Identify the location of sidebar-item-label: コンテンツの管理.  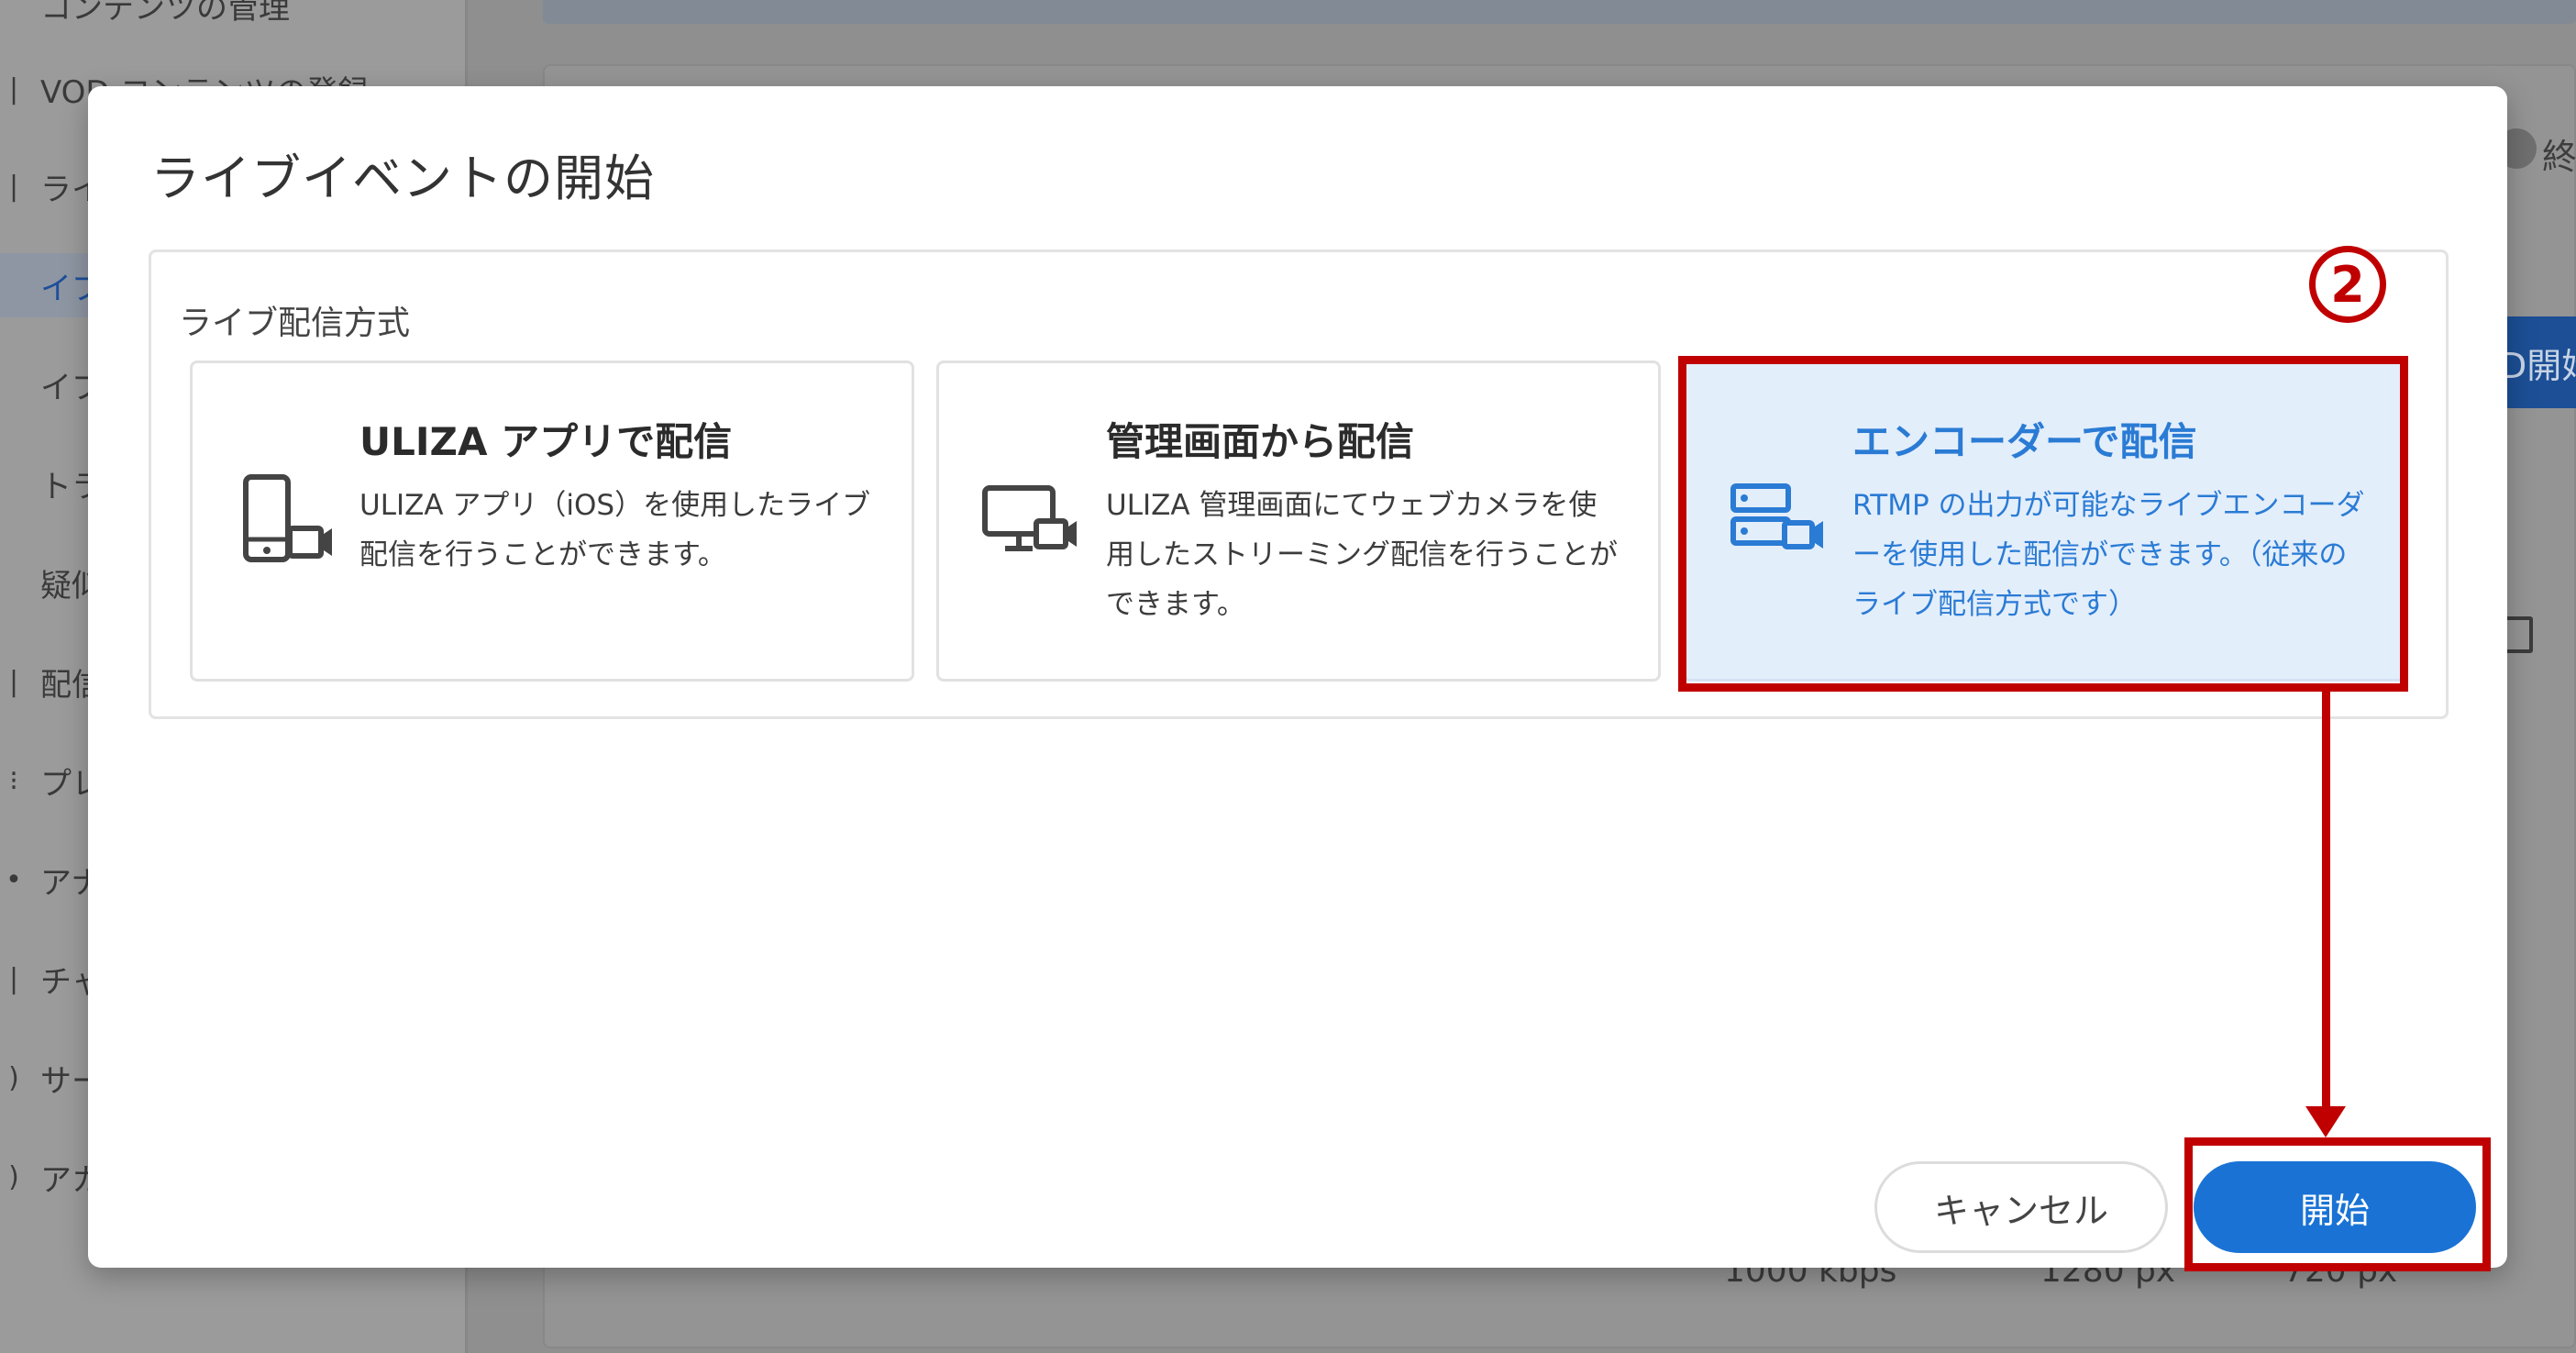
(165, 13).